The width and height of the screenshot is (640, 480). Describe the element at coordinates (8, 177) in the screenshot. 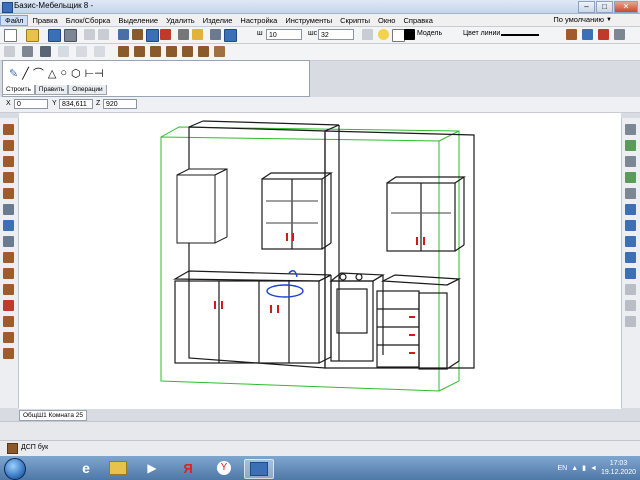

I see `drawer-icon` at that location.